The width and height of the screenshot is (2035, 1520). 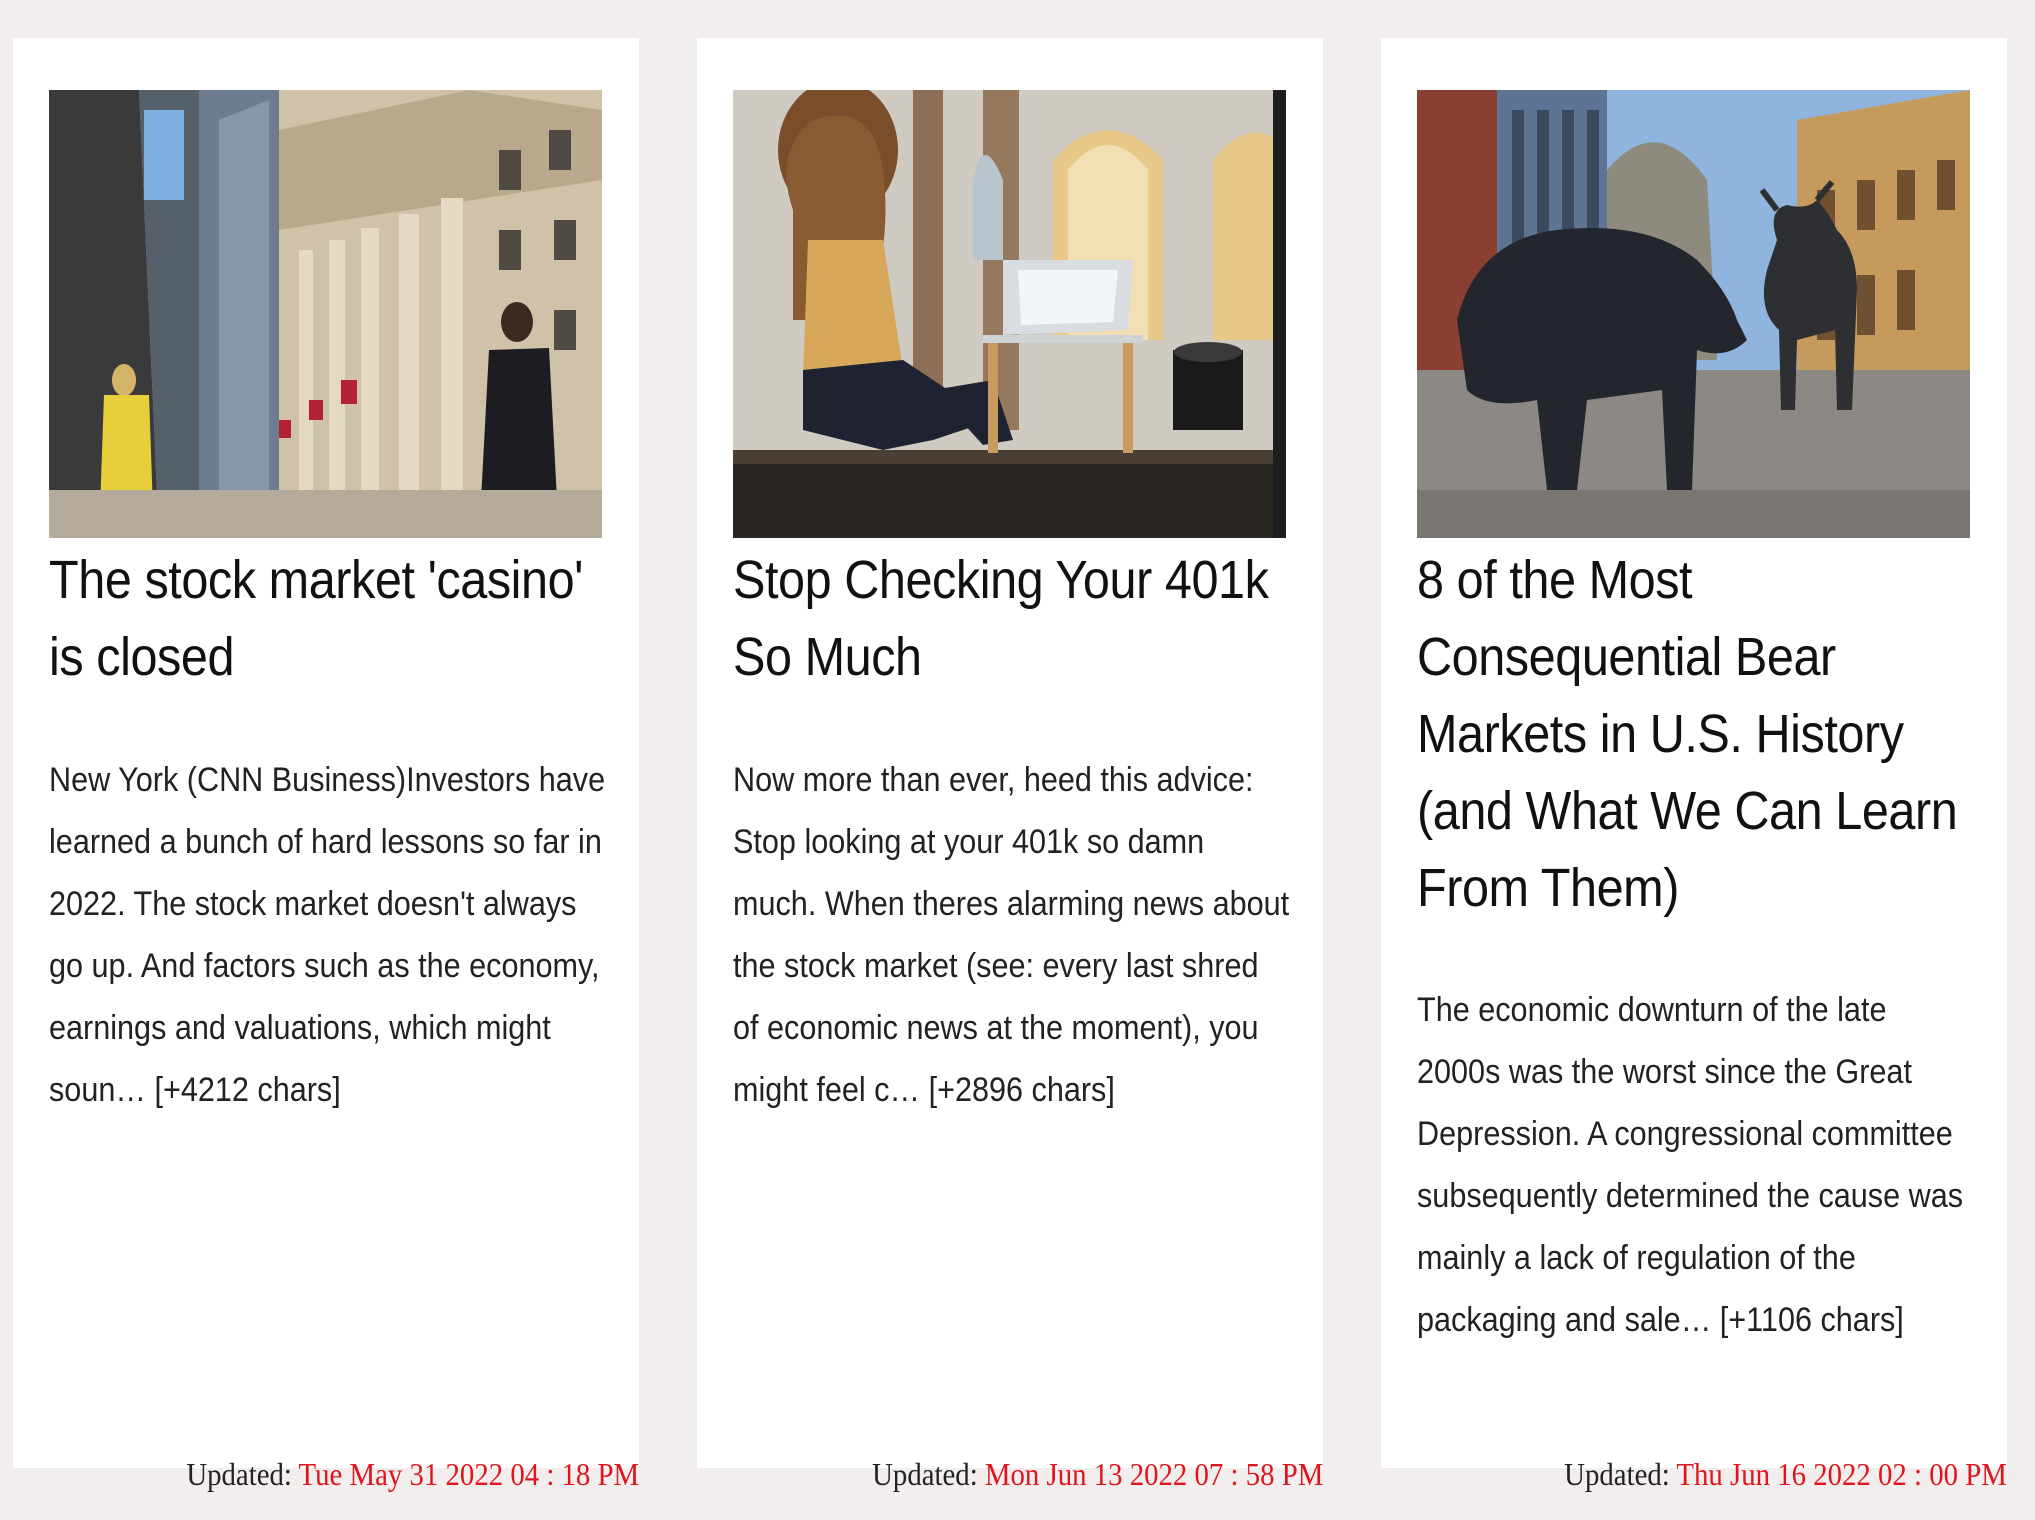 I want to click on stock-exchange-photo, so click(x=325, y=314).